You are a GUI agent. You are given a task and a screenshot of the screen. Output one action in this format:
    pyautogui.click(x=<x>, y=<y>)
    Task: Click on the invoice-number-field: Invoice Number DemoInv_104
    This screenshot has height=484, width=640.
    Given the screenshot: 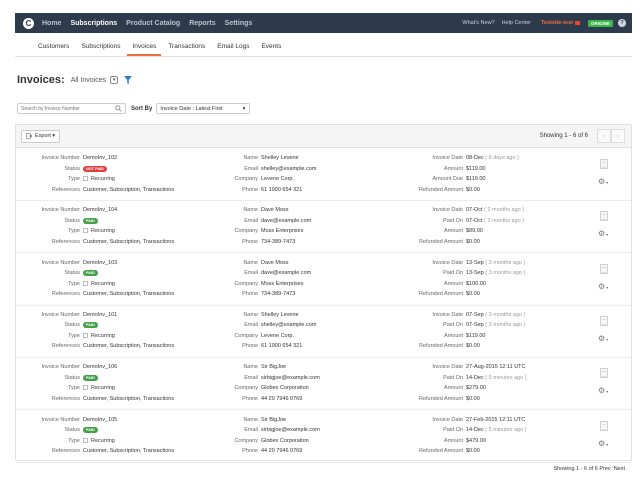 What is the action you would take?
    pyautogui.click(x=74, y=210)
    